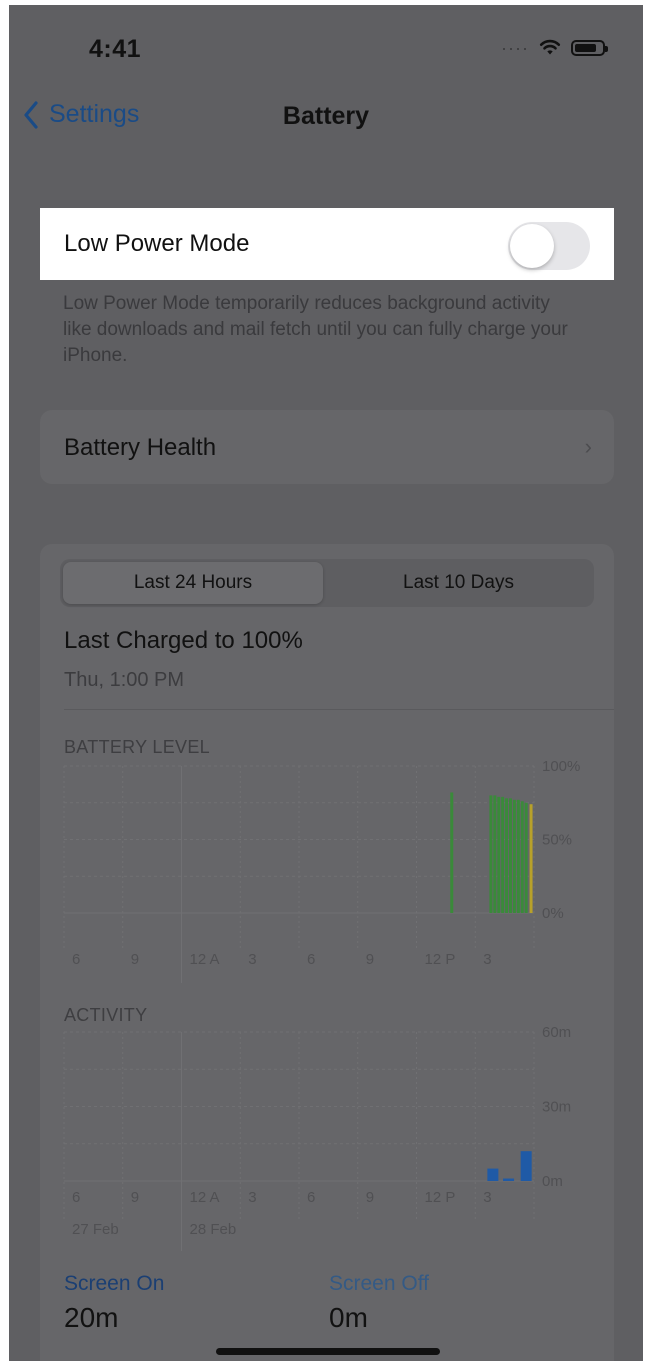 The height and width of the screenshot is (1364, 649). What do you see at coordinates (327, 244) in the screenshot?
I see `low-power-row: Low Power Mode` at bounding box center [327, 244].